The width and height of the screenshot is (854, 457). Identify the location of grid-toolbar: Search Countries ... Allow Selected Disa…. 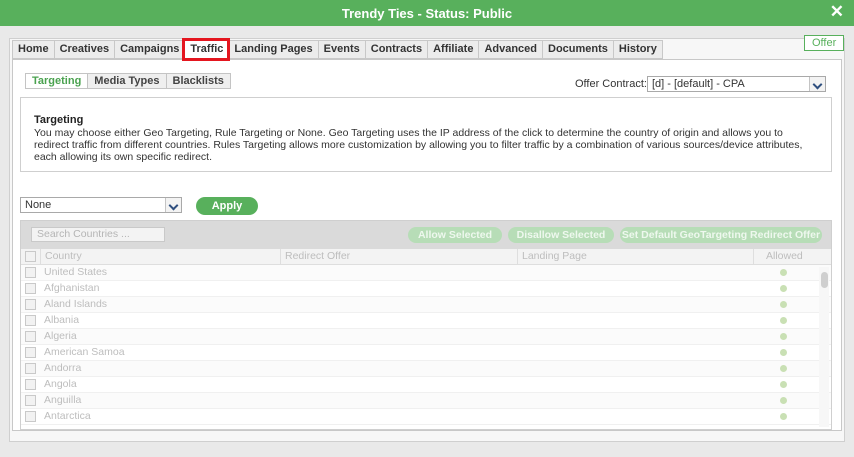
(426, 235).